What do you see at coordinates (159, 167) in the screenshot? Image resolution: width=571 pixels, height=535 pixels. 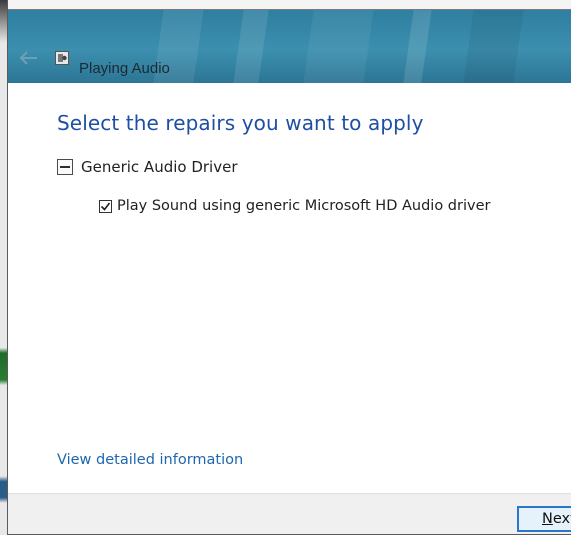 I see `group-label: Generic Audio Driver` at bounding box center [159, 167].